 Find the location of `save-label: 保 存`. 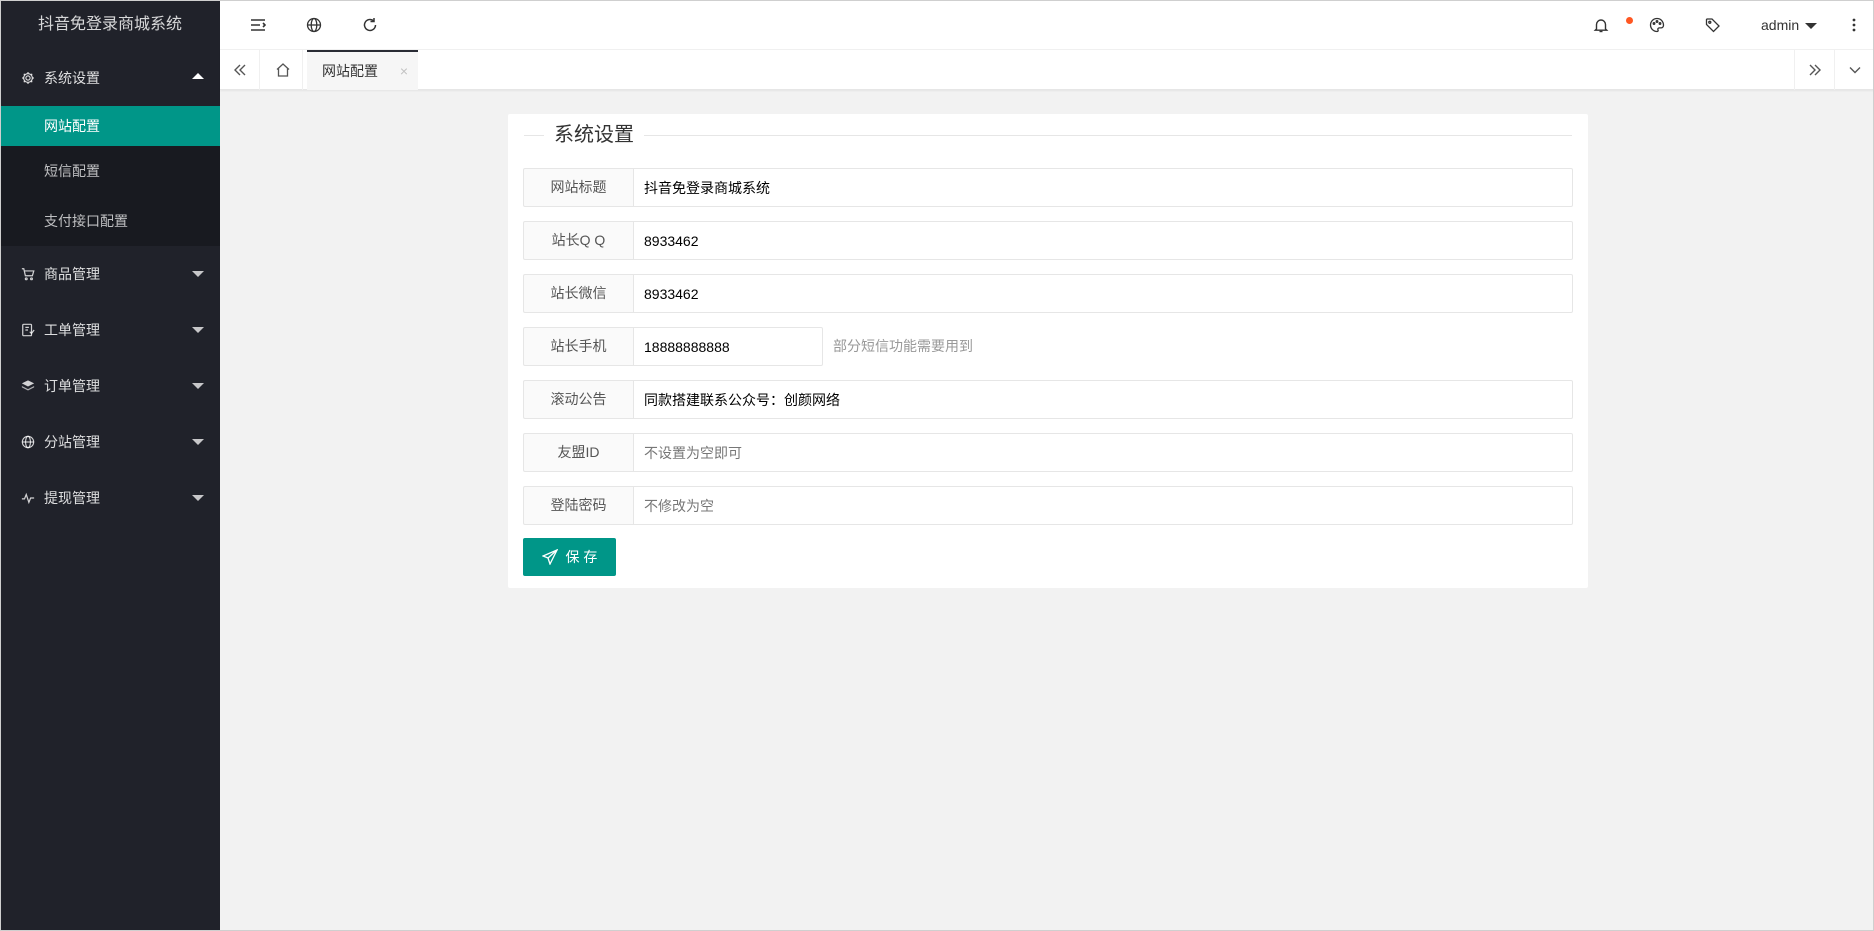

save-label: 保 存 is located at coordinates (581, 557).